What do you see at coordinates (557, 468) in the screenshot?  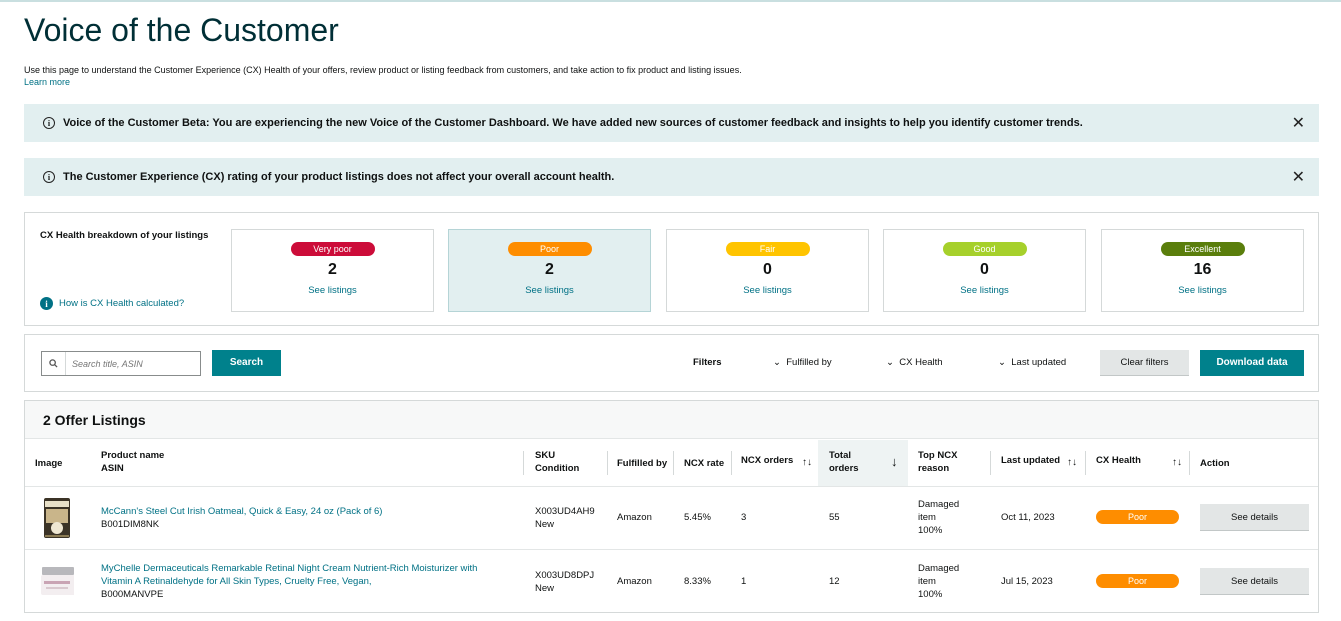 I see `header-condition: Condition` at bounding box center [557, 468].